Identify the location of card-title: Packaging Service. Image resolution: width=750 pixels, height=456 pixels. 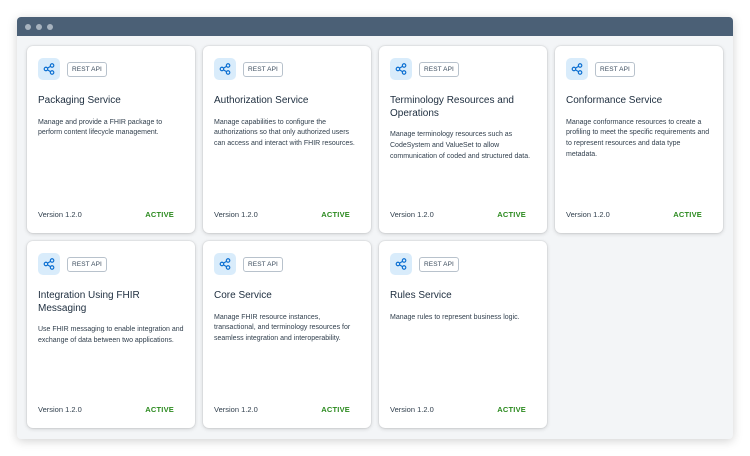
(79, 100).